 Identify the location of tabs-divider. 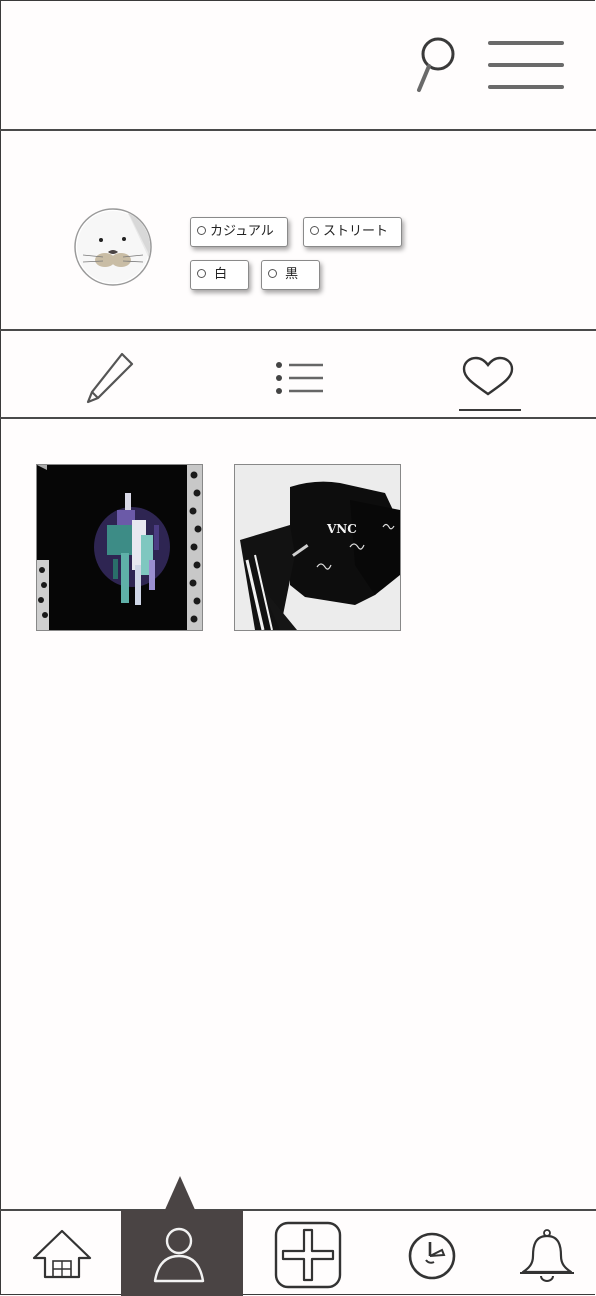
(298, 418).